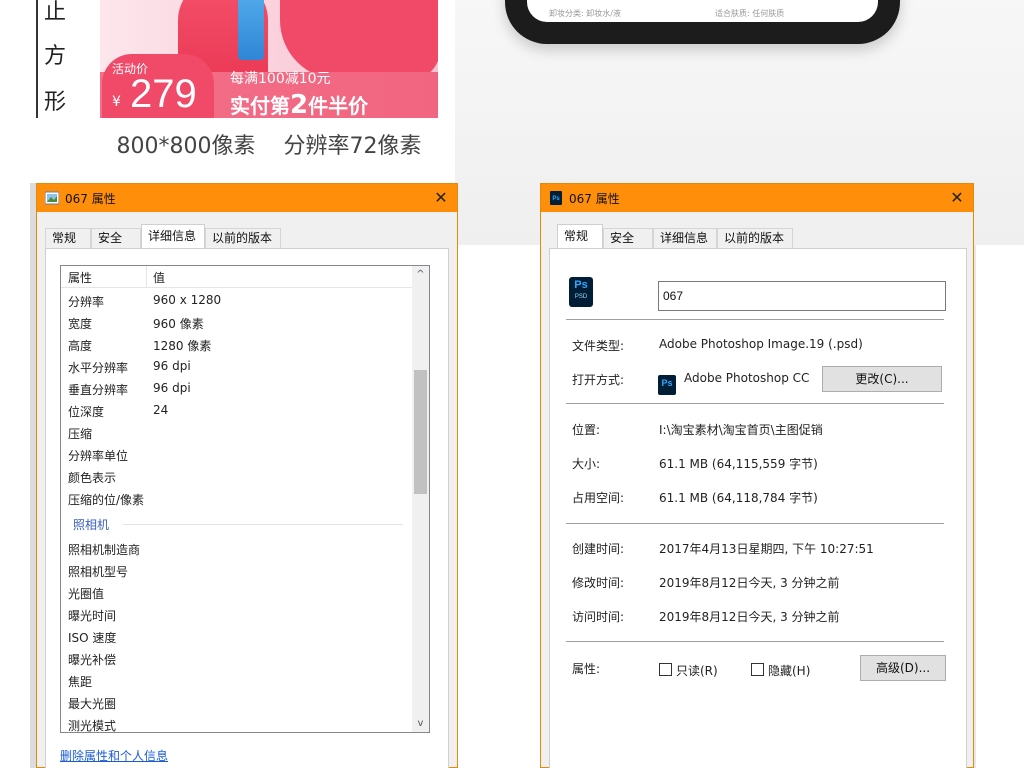  I want to click on readonly-label: 只读(R), so click(697, 670).